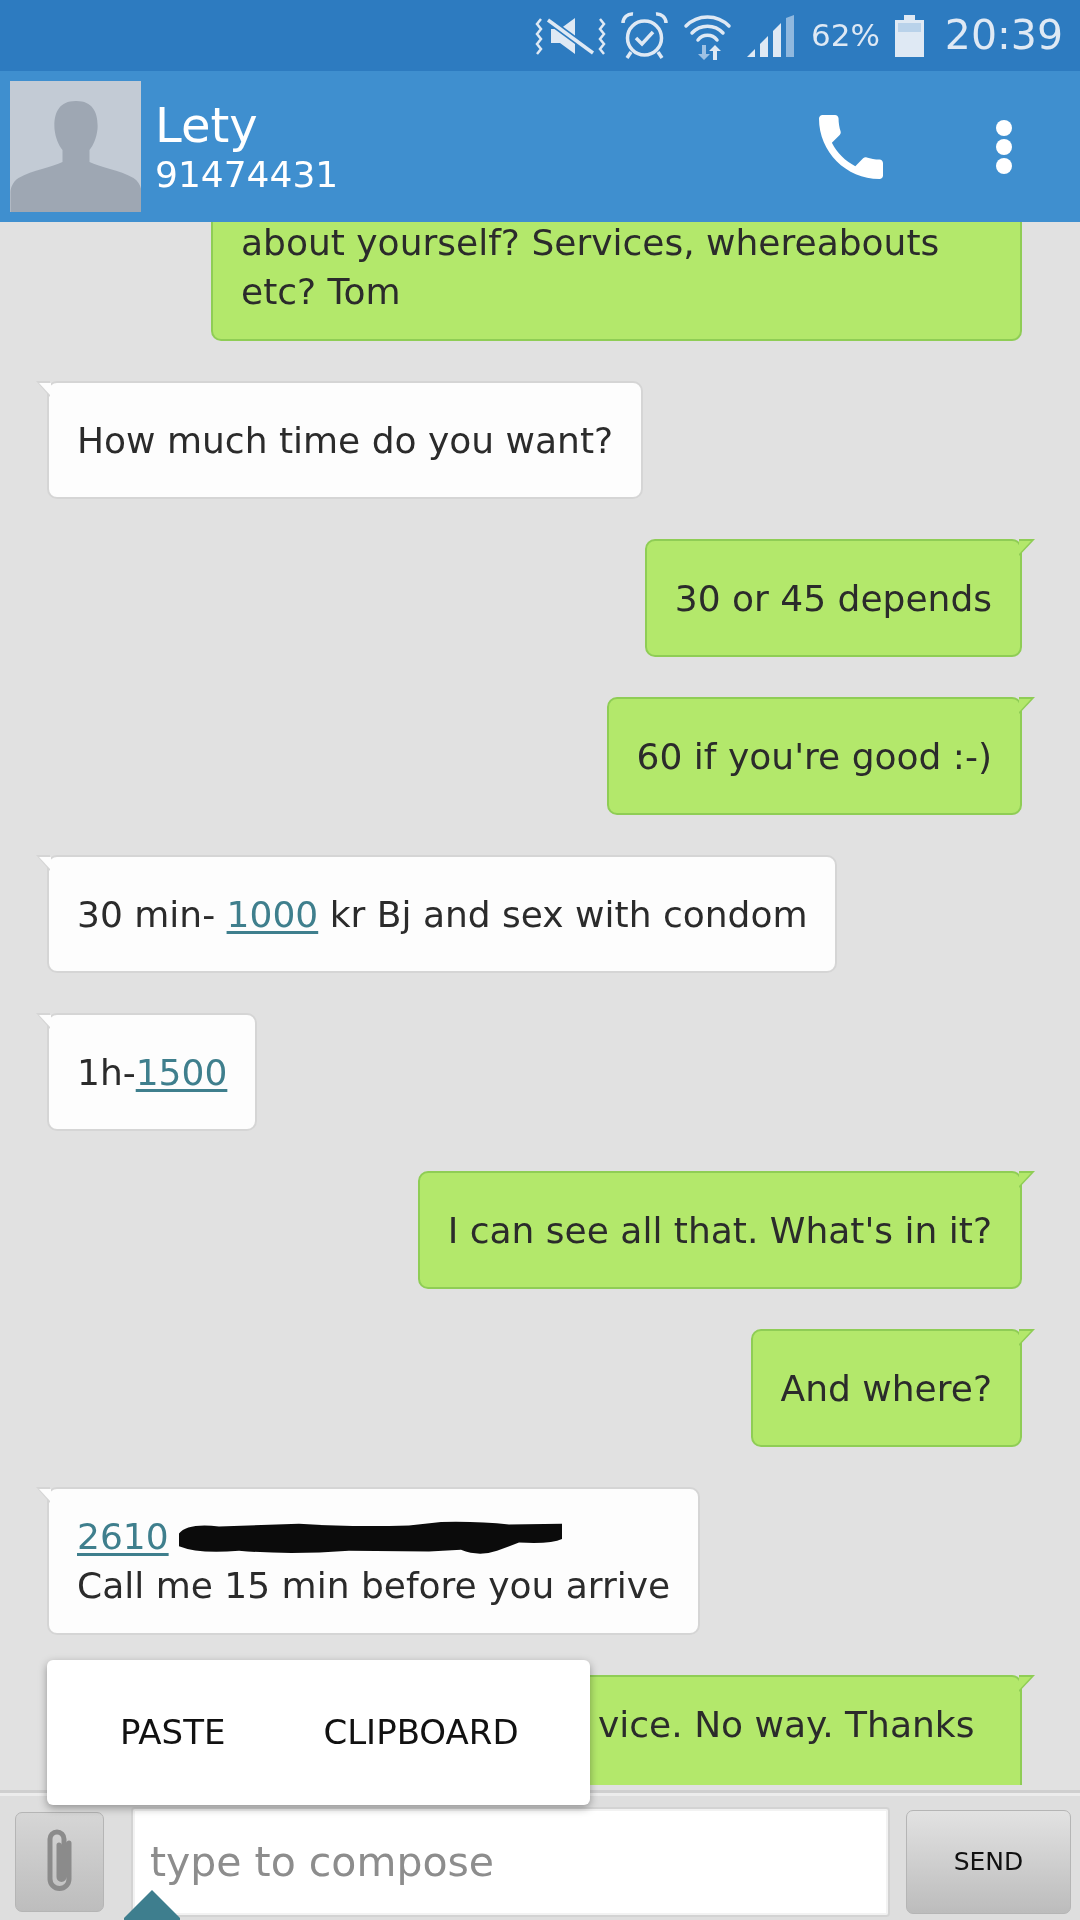 The image size is (1080, 1920). Describe the element at coordinates (59, 1861) in the screenshot. I see `attach-button` at that location.